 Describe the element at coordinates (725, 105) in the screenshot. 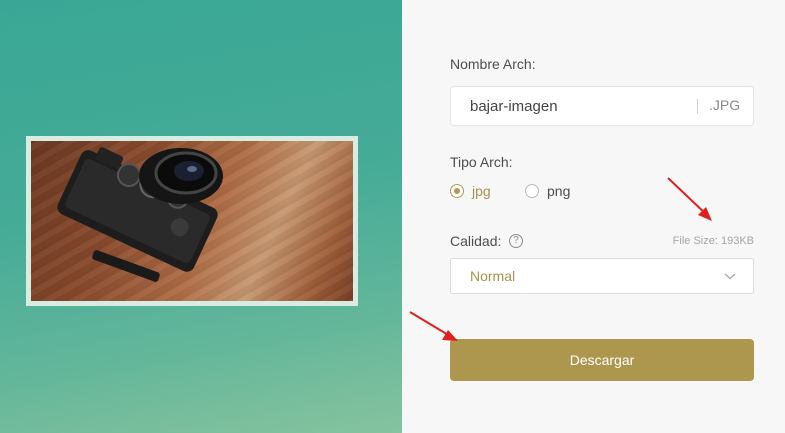

I see `file-extension: .JPG` at that location.